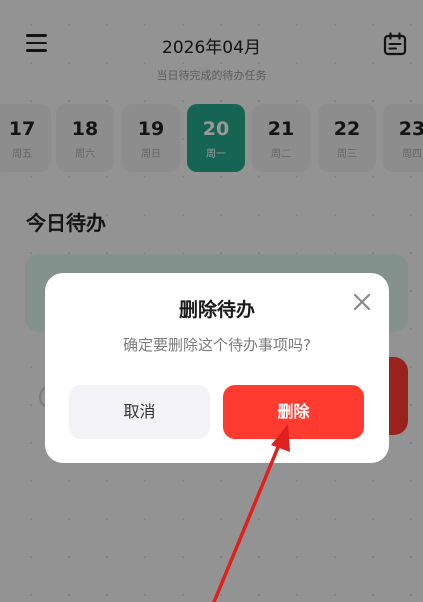 The width and height of the screenshot is (423, 602). Describe the element at coordinates (293, 412) in the screenshot. I see `delete-button: 删除` at that location.